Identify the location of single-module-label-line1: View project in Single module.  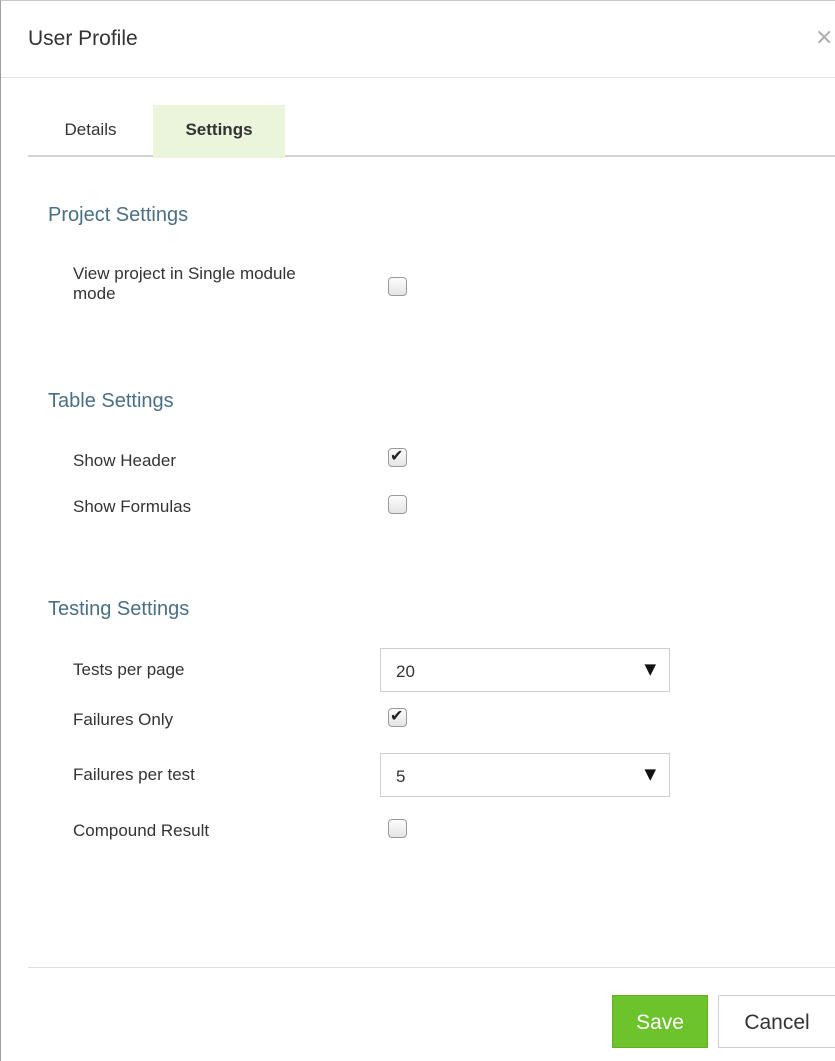
(184, 273).